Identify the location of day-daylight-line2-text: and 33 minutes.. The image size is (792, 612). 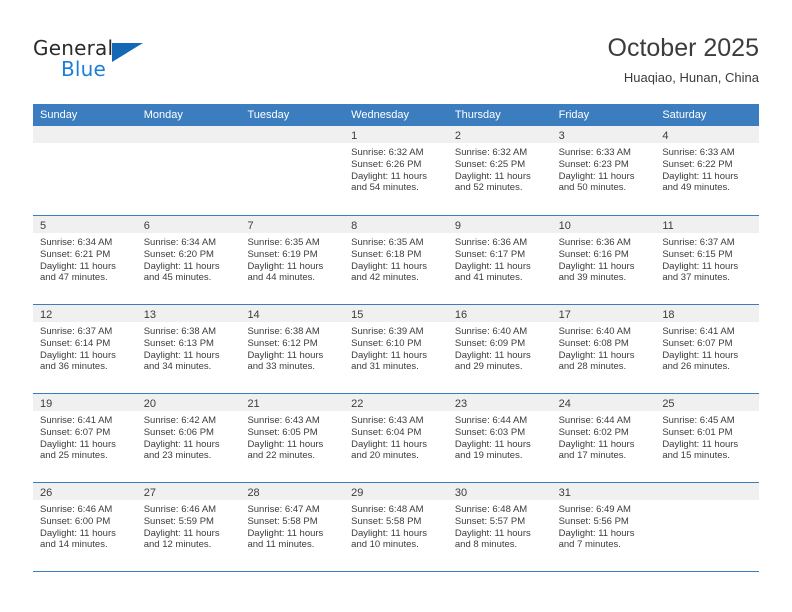
(281, 367).